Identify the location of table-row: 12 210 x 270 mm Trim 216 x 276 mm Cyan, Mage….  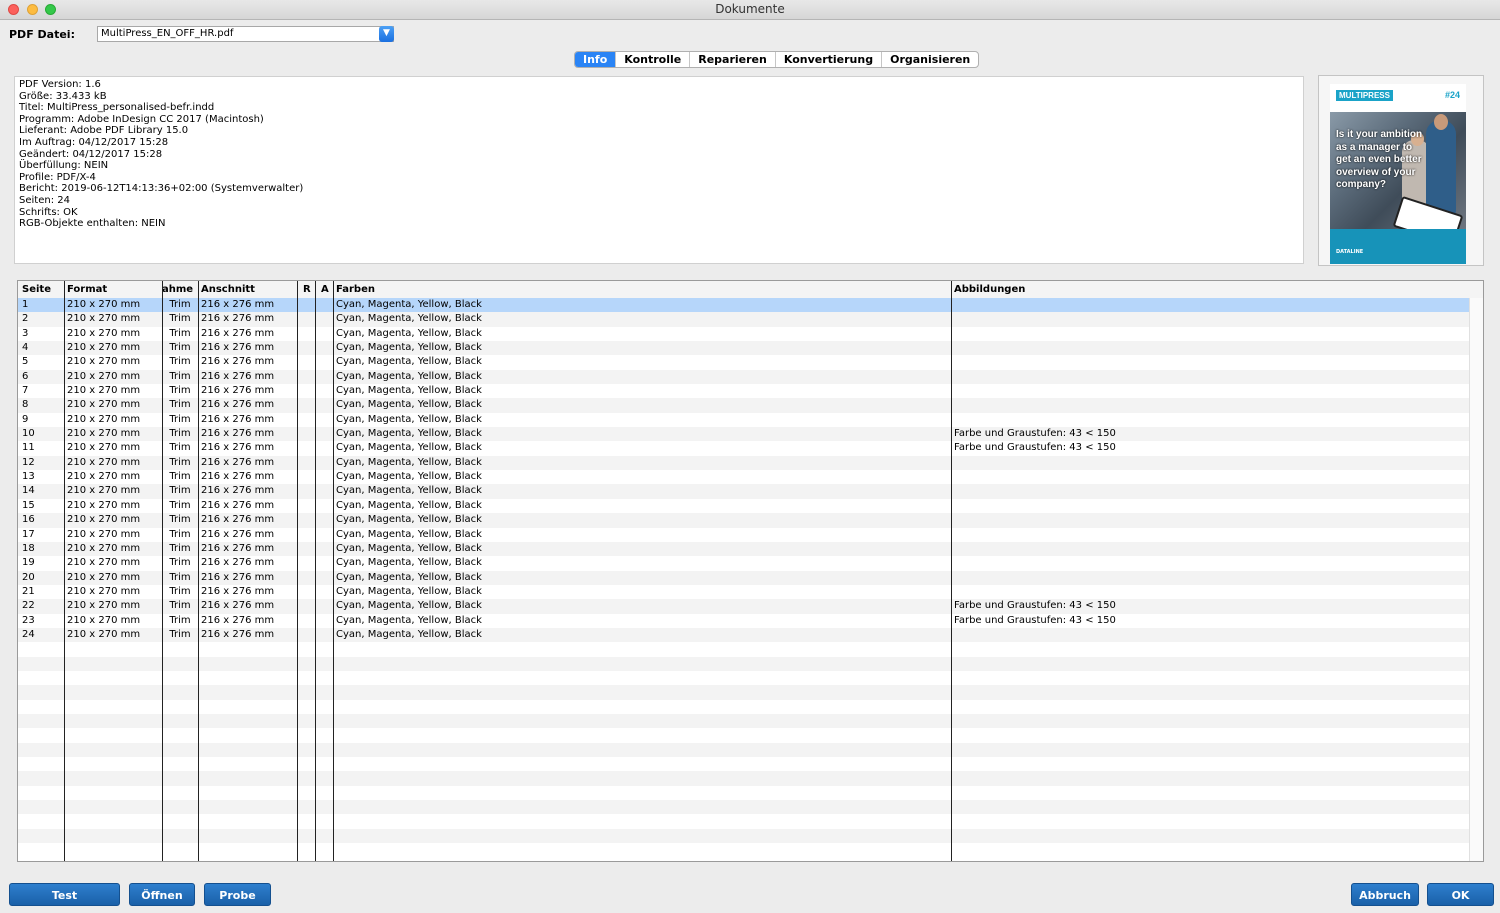
(744, 463).